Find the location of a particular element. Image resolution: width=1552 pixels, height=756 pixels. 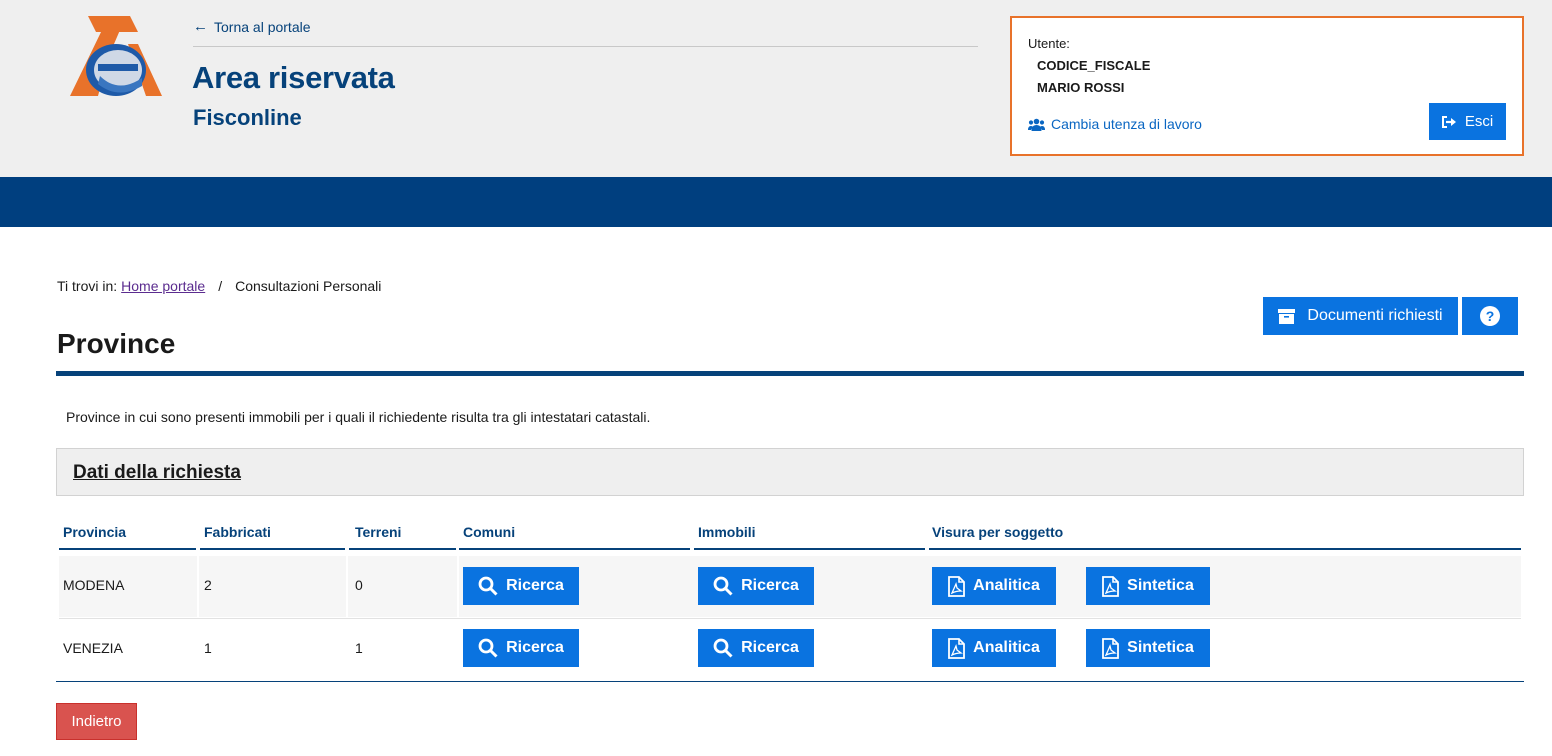

header-visura: Visura per soggetto is located at coordinates (998, 532).